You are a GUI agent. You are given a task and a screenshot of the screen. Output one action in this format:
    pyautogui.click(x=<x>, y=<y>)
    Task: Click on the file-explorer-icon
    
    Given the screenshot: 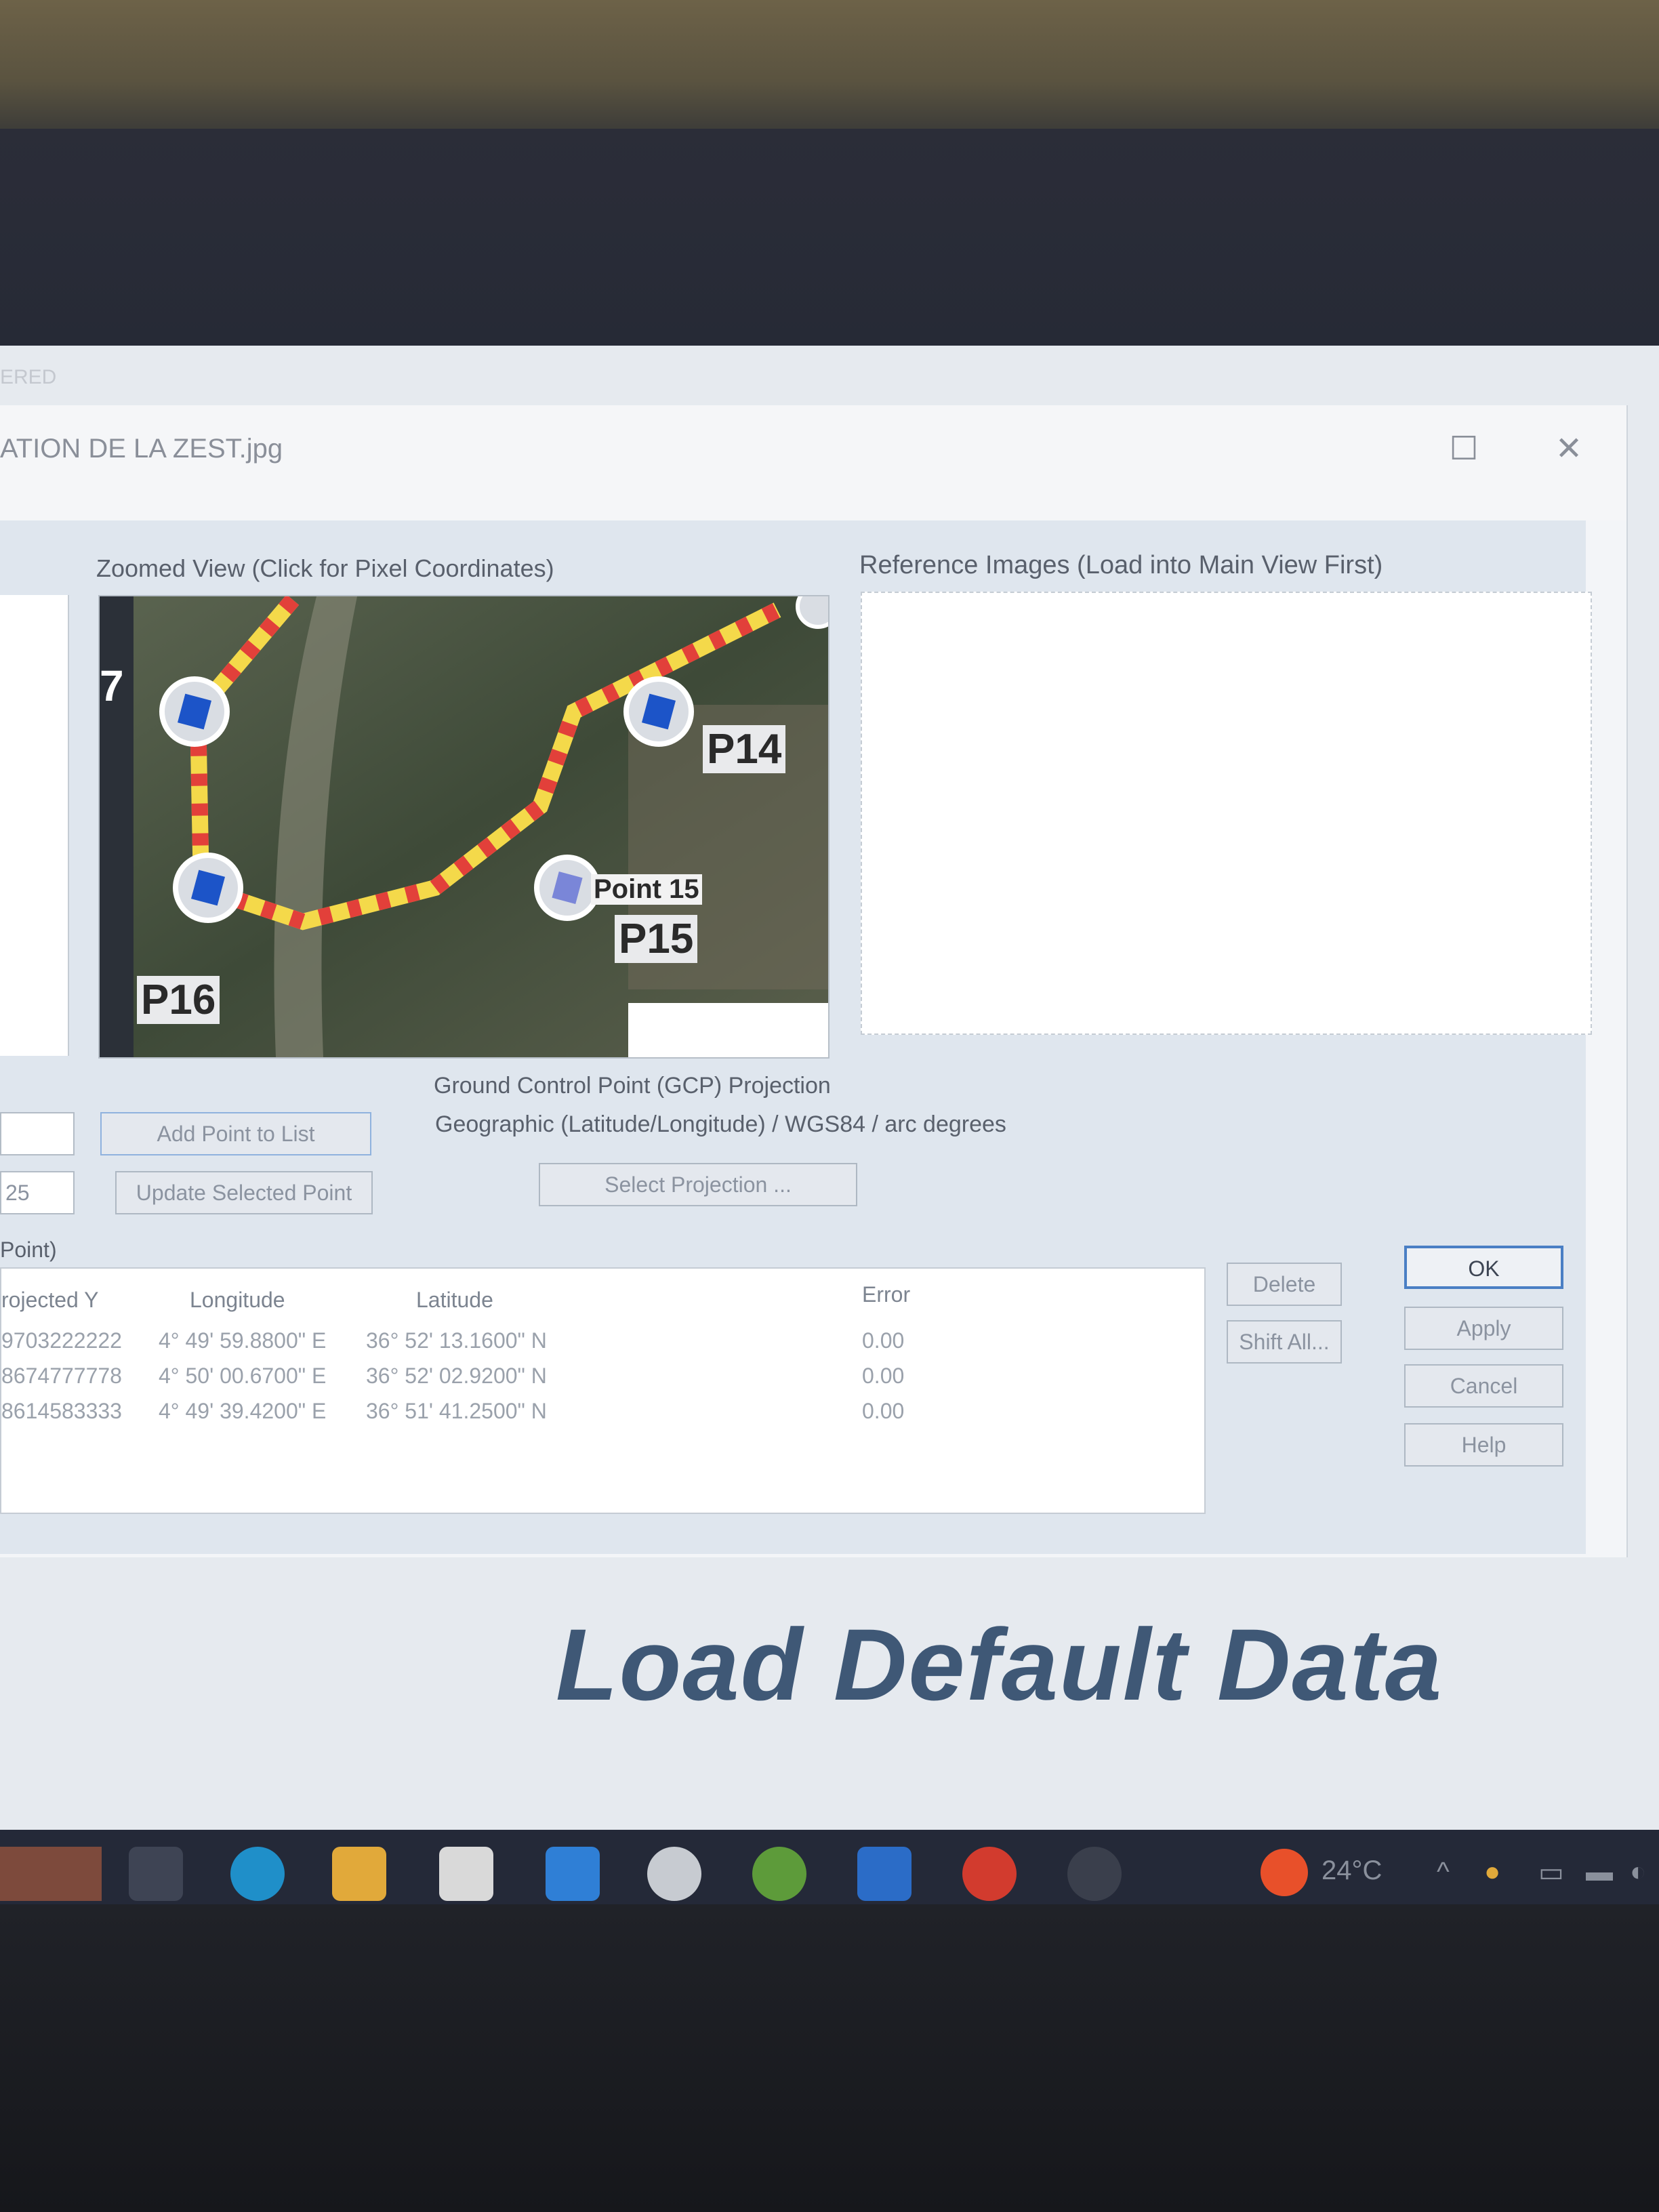 What is the action you would take?
    pyautogui.click(x=359, y=1874)
    